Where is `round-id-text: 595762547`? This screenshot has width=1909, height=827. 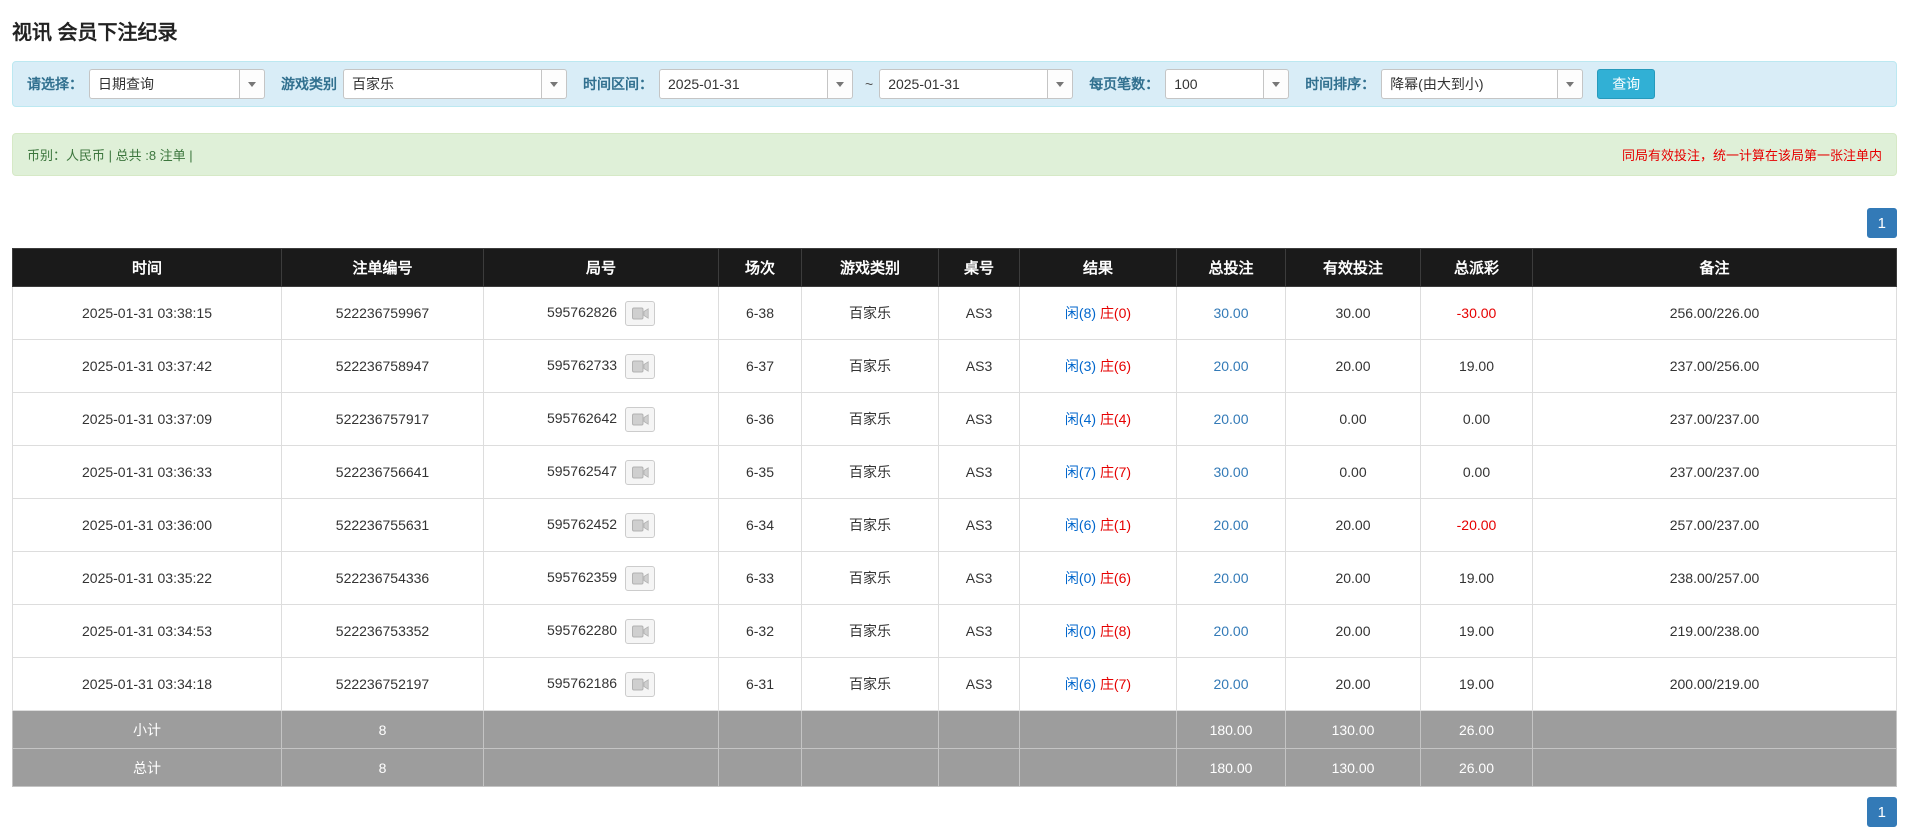 round-id-text: 595762547 is located at coordinates (582, 470).